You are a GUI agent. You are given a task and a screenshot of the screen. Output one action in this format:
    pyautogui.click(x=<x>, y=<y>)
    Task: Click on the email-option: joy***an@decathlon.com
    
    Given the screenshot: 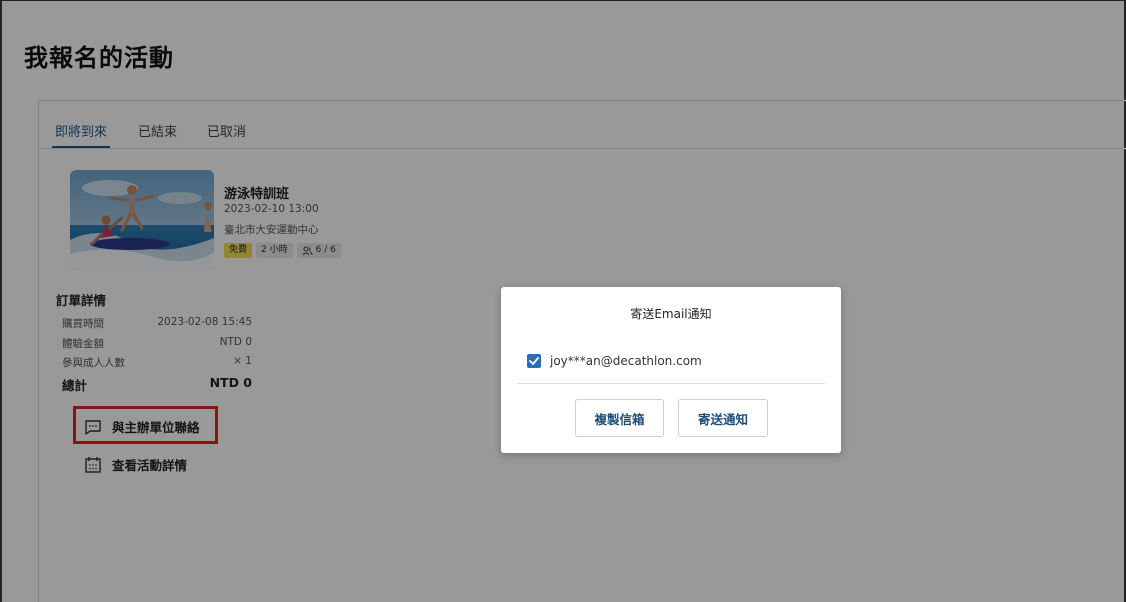 What is the action you would take?
    pyautogui.click(x=614, y=361)
    